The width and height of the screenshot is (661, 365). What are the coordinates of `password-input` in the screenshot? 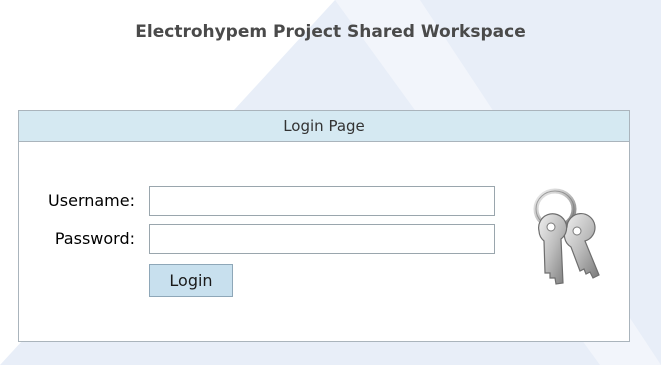 It's located at (322, 239).